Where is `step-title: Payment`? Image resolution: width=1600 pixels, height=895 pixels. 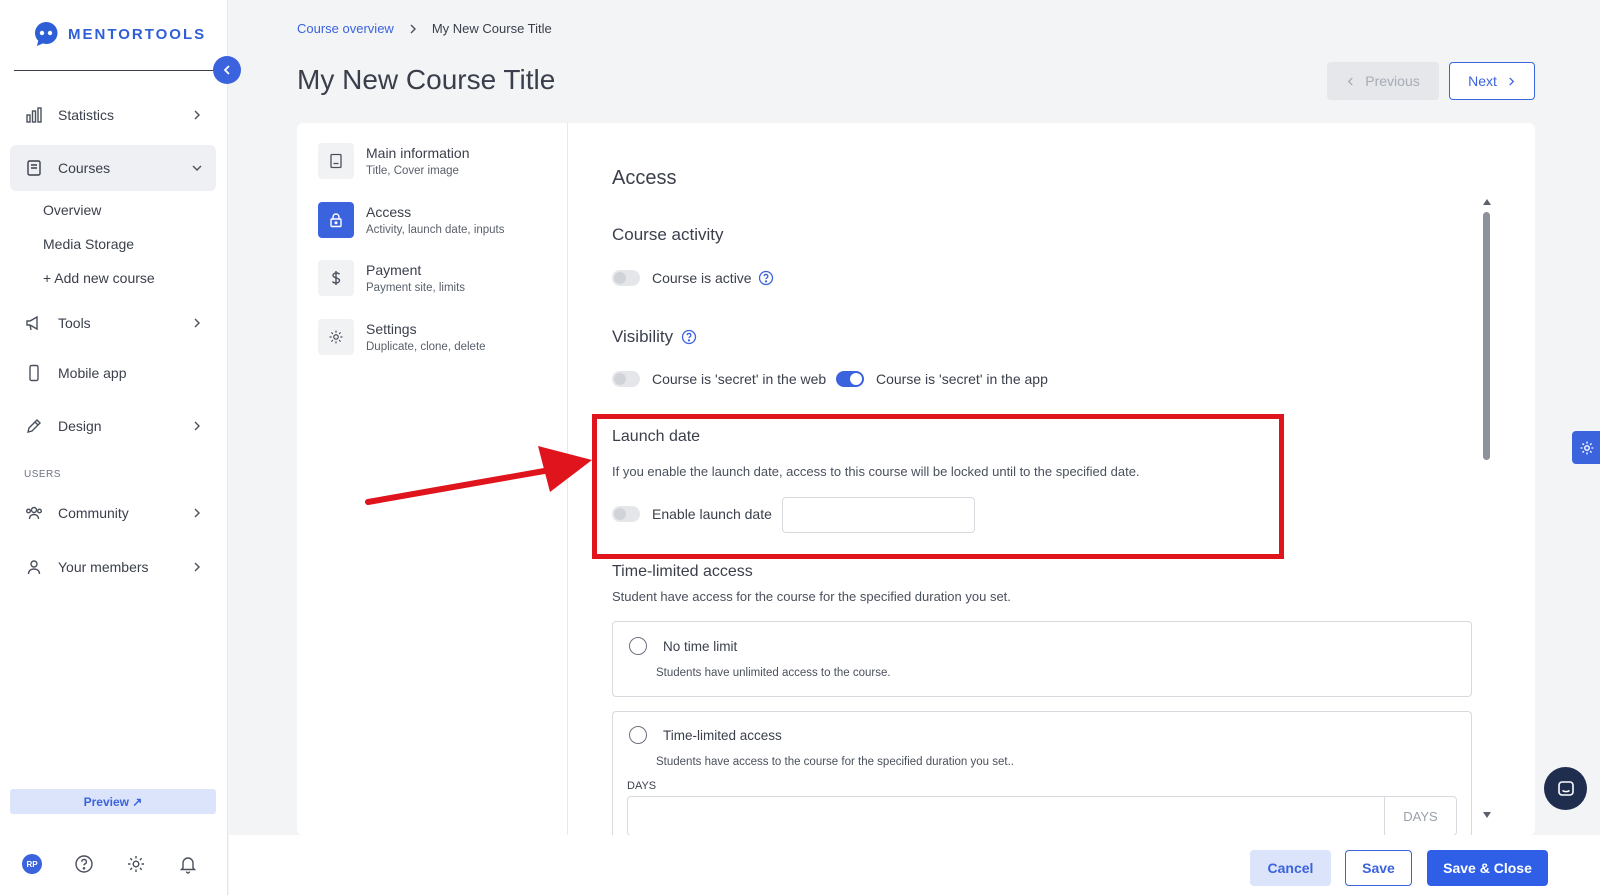
step-title: Payment is located at coordinates (394, 270).